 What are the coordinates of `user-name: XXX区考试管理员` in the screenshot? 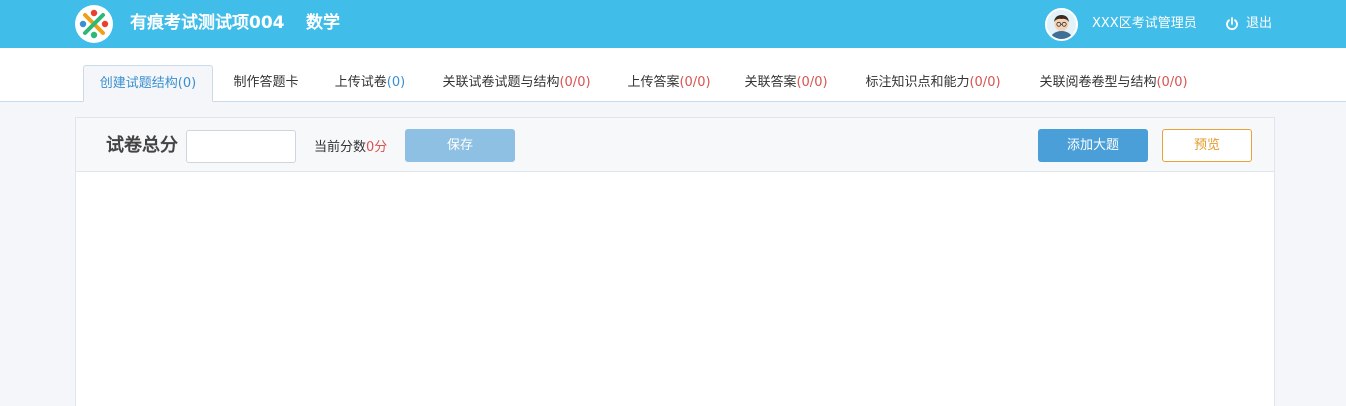 It's located at (1144, 24).